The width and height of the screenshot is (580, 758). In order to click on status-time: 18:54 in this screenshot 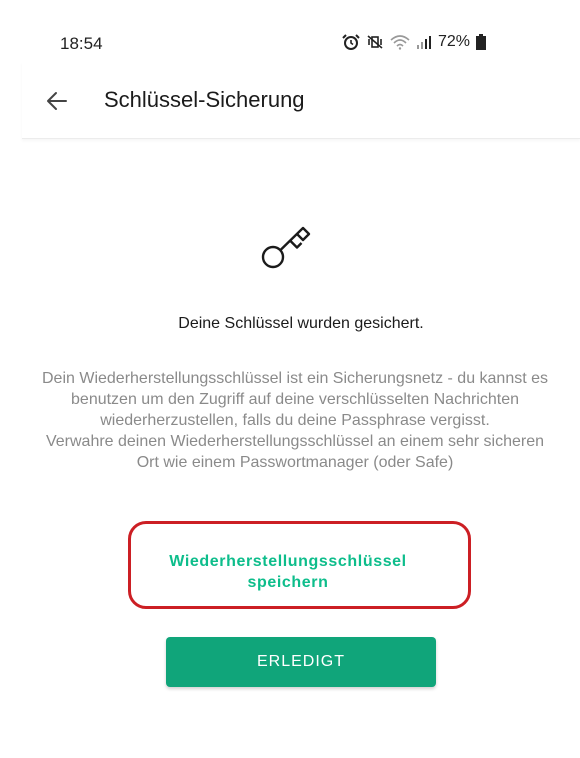, I will do `click(81, 43)`.